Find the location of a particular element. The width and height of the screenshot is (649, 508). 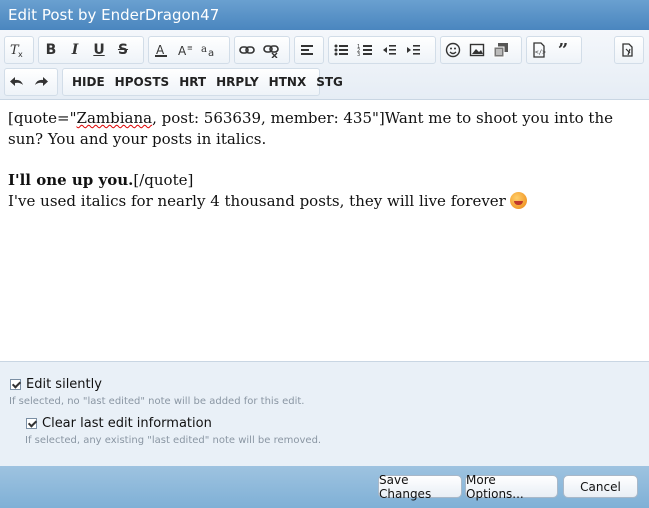

edit-silently-label: Edit silently is located at coordinates (64, 384).